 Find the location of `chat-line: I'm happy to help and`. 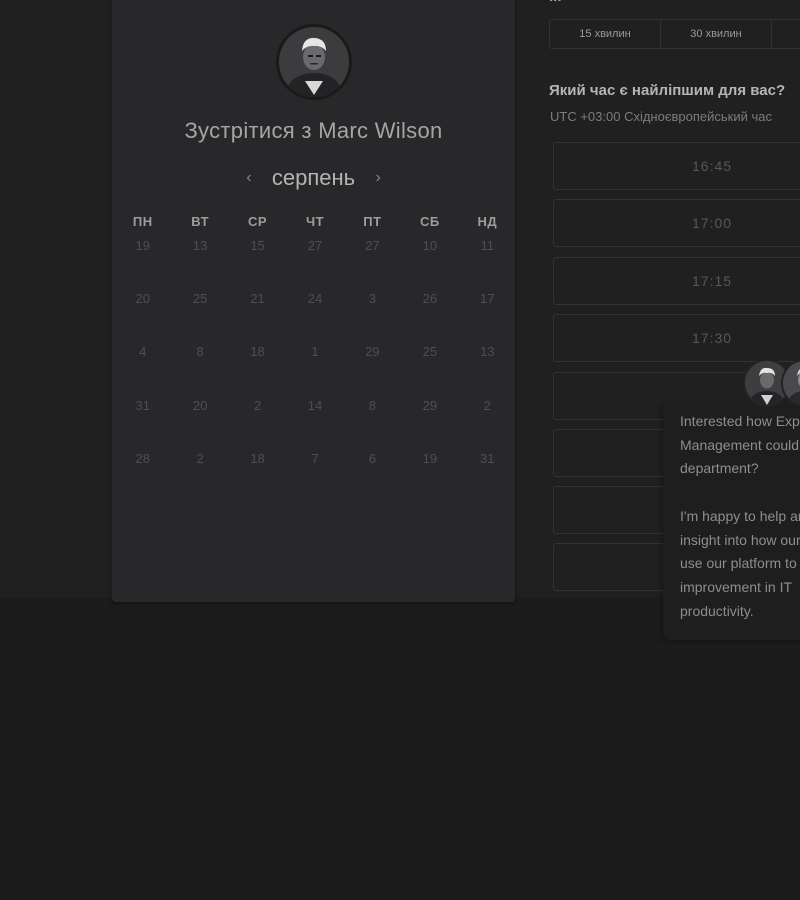

chat-line: I'm happy to help and is located at coordinates (740, 515).